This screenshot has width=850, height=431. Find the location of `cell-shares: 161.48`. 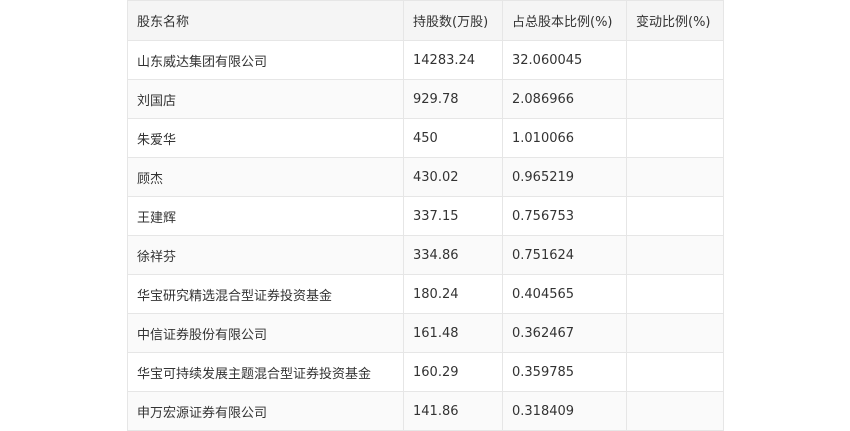

cell-shares: 161.48 is located at coordinates (453, 333).